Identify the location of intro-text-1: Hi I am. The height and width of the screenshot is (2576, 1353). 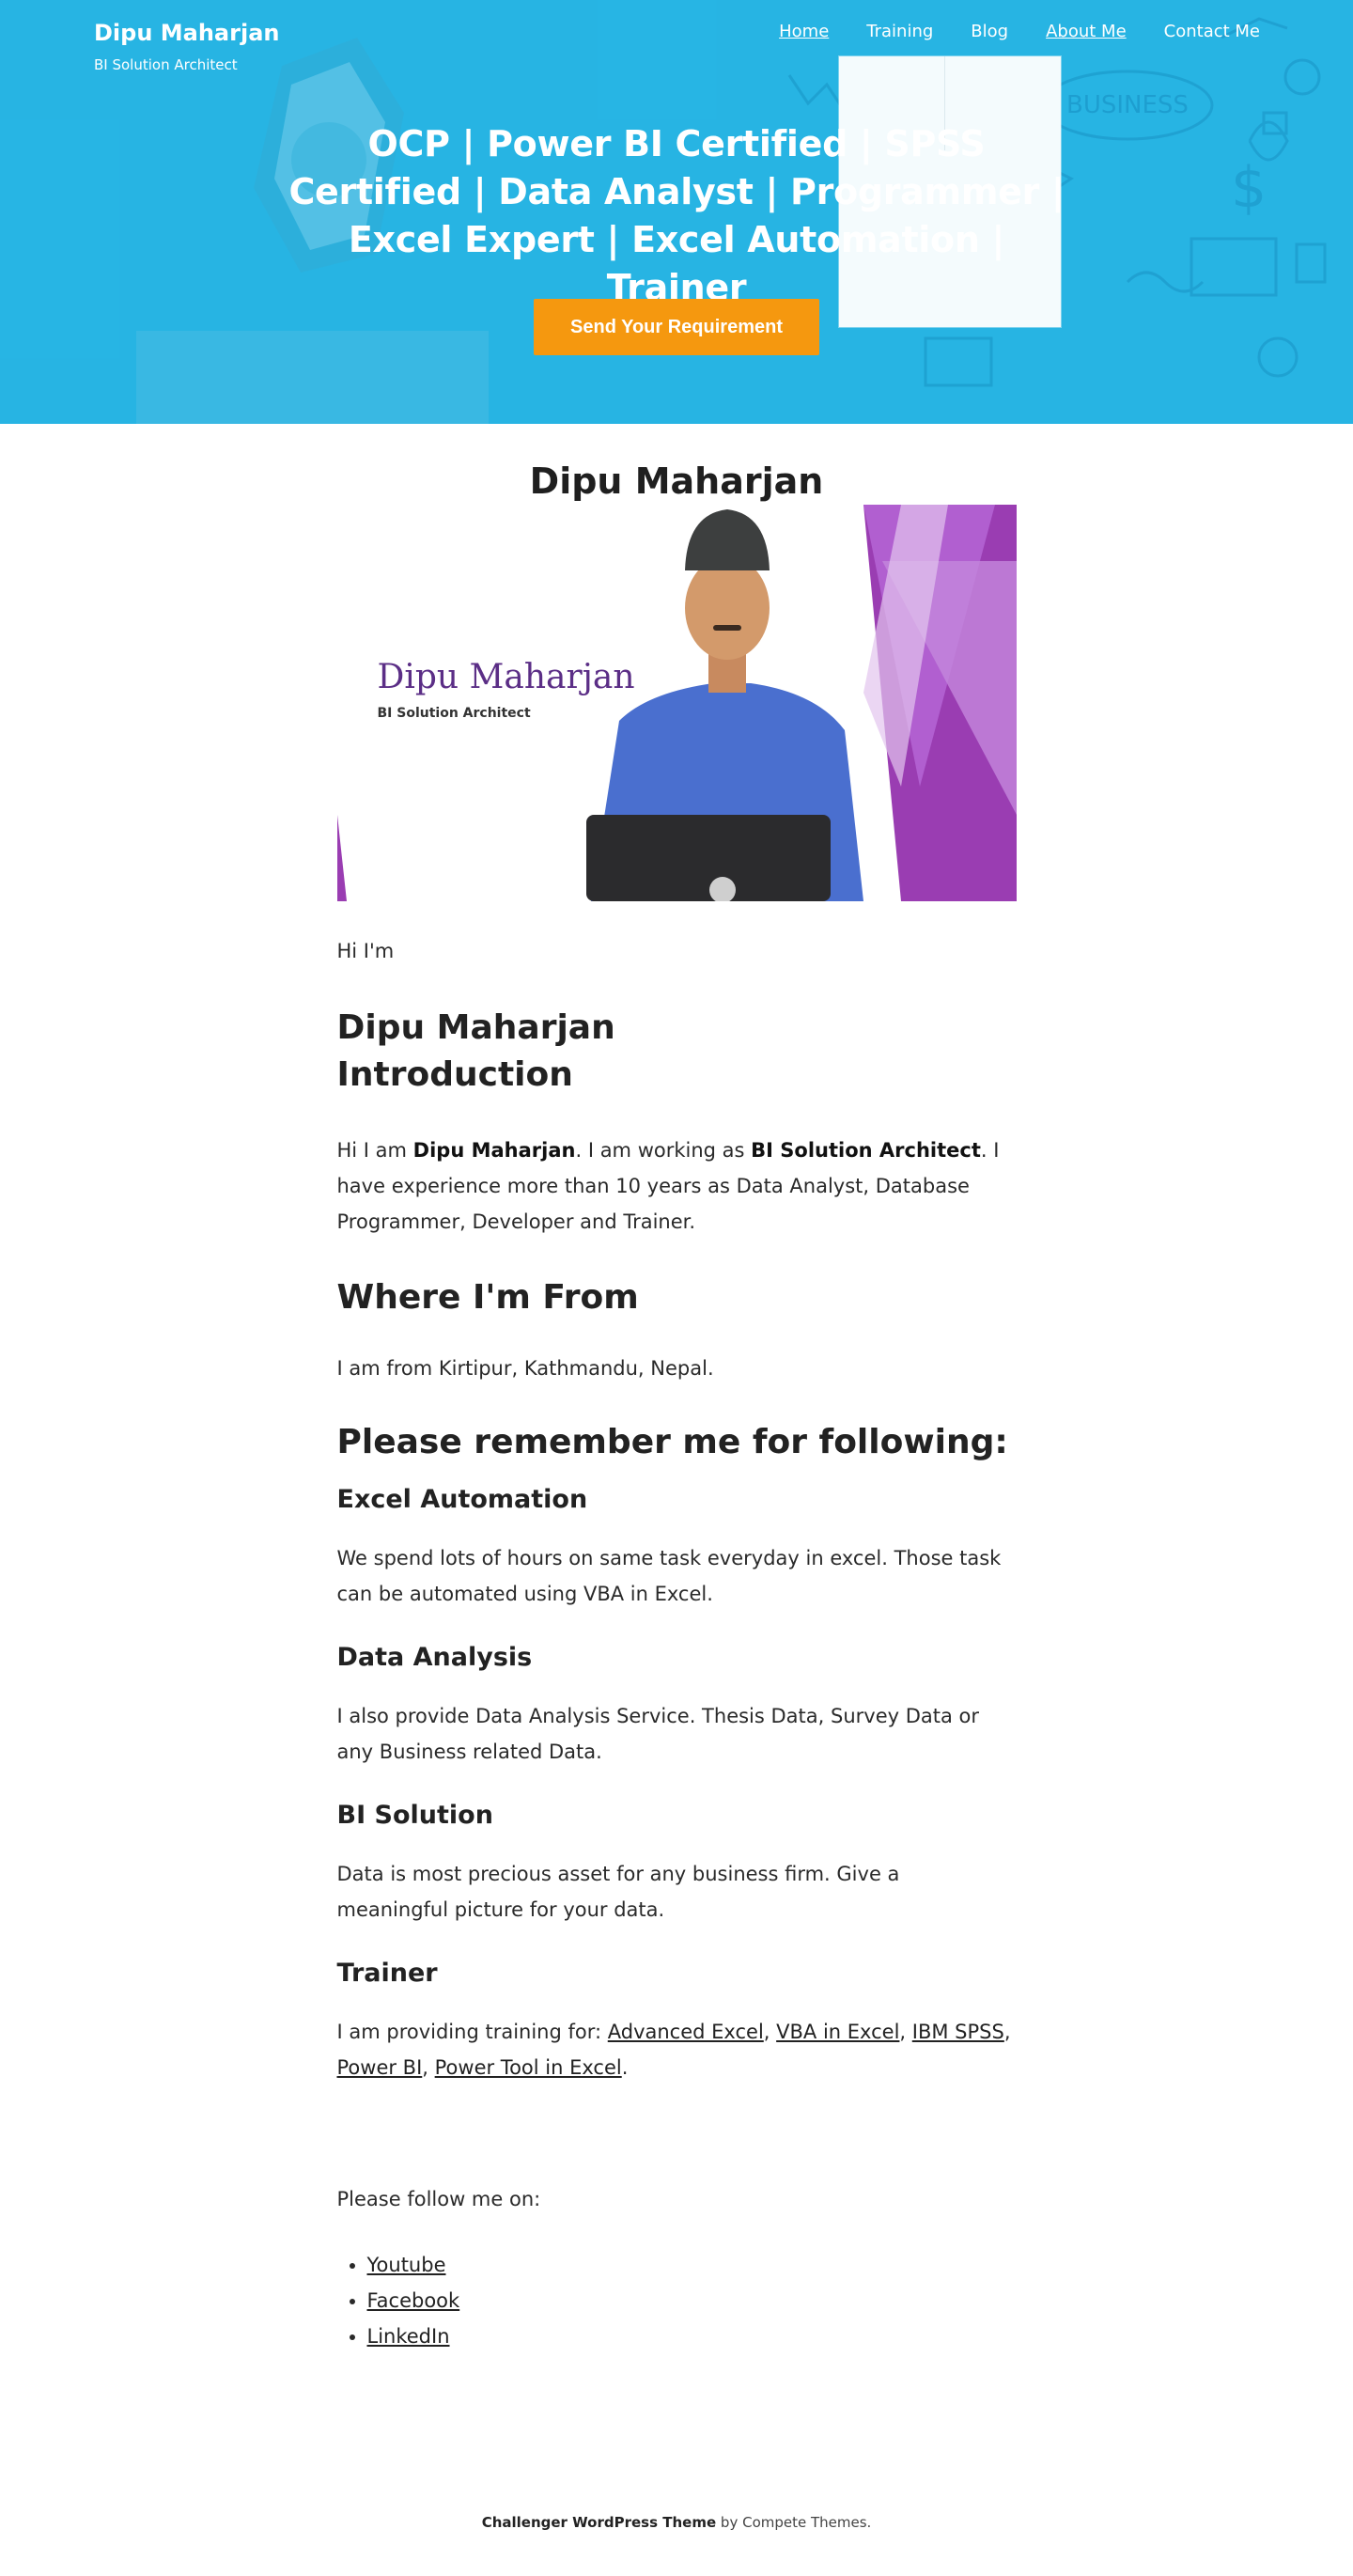
(374, 1151).